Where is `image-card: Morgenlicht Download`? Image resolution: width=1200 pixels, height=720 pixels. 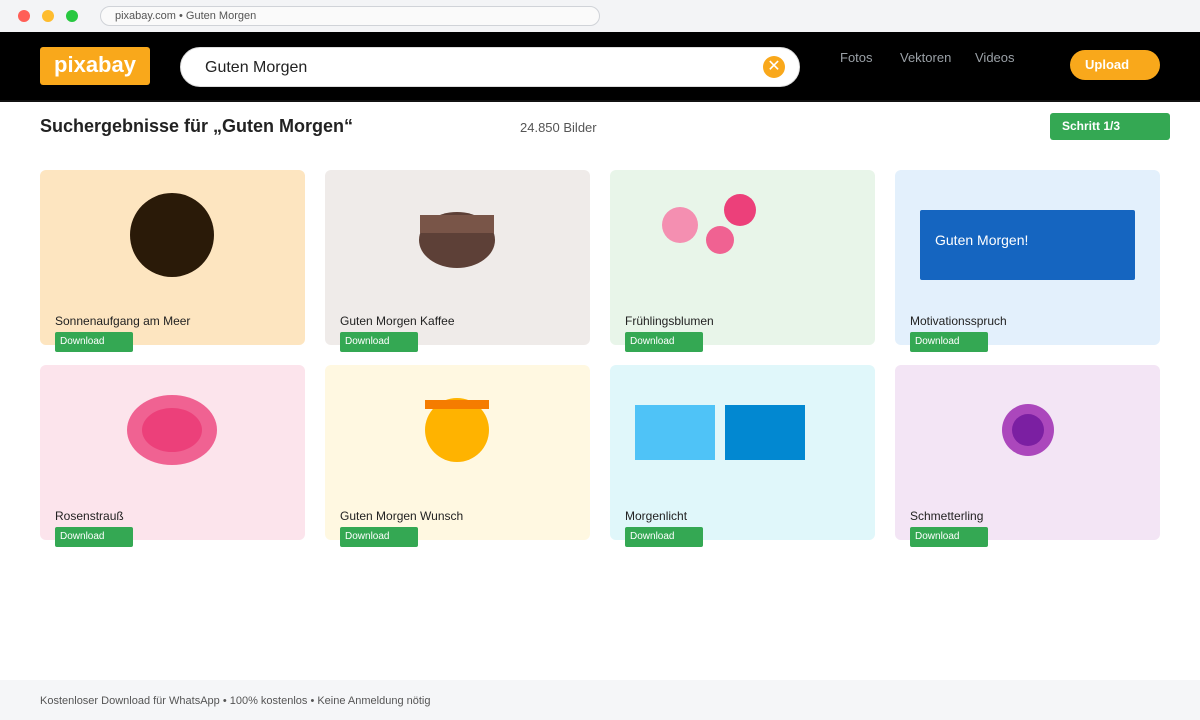
image-card: Morgenlicht Download is located at coordinates (742, 456).